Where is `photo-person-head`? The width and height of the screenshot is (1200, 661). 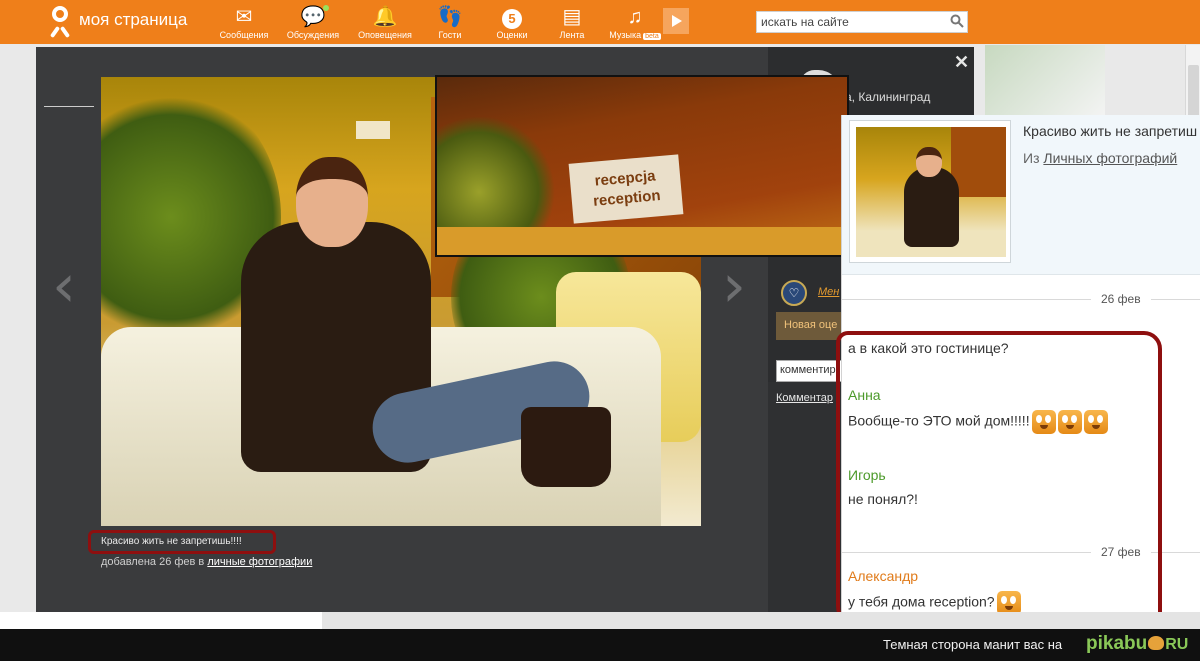
photo-person-head is located at coordinates (332, 202).